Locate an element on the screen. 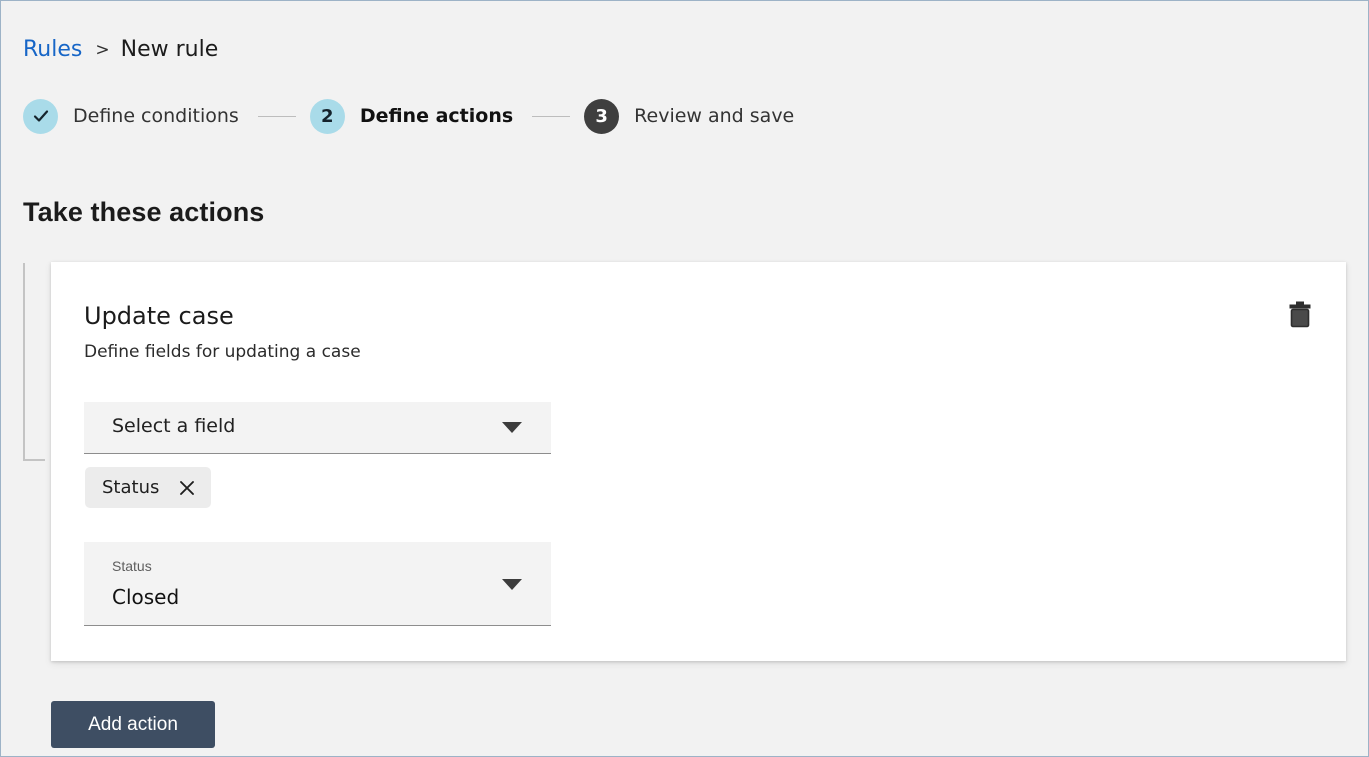  step-3-indicator: 3 is located at coordinates (602, 116).